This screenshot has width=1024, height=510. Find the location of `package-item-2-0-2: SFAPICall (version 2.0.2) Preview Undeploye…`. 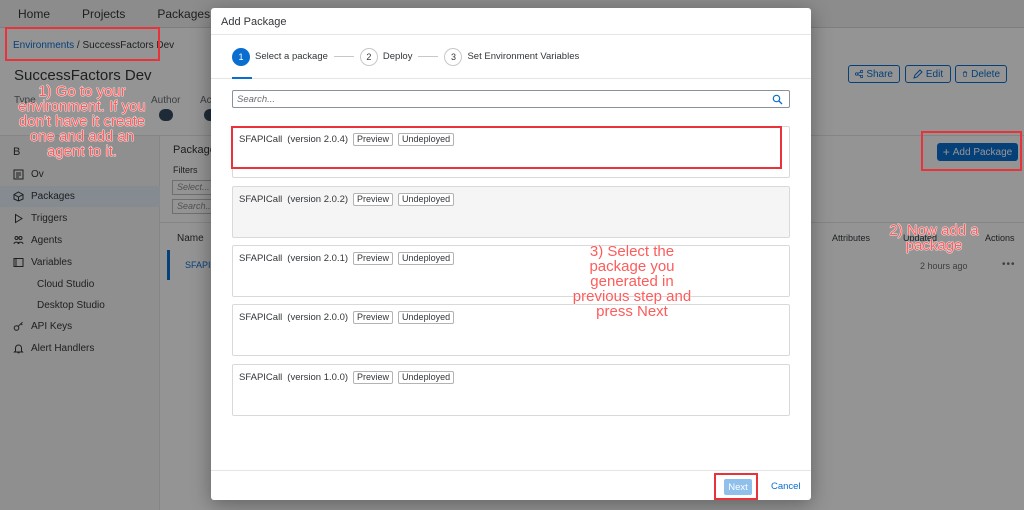

package-item-2-0-2: SFAPICall (version 2.0.2) Preview Undeploye… is located at coordinates (511, 212).